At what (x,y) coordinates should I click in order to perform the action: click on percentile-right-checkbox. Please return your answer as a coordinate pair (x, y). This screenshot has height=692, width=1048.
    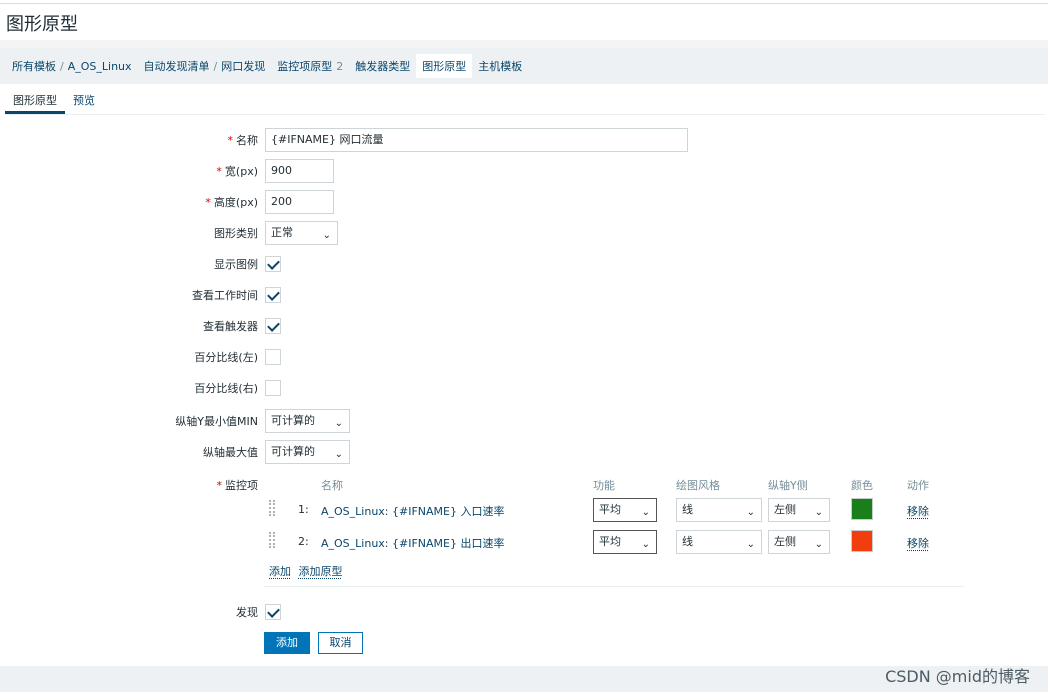
    Looking at the image, I should click on (273, 388).